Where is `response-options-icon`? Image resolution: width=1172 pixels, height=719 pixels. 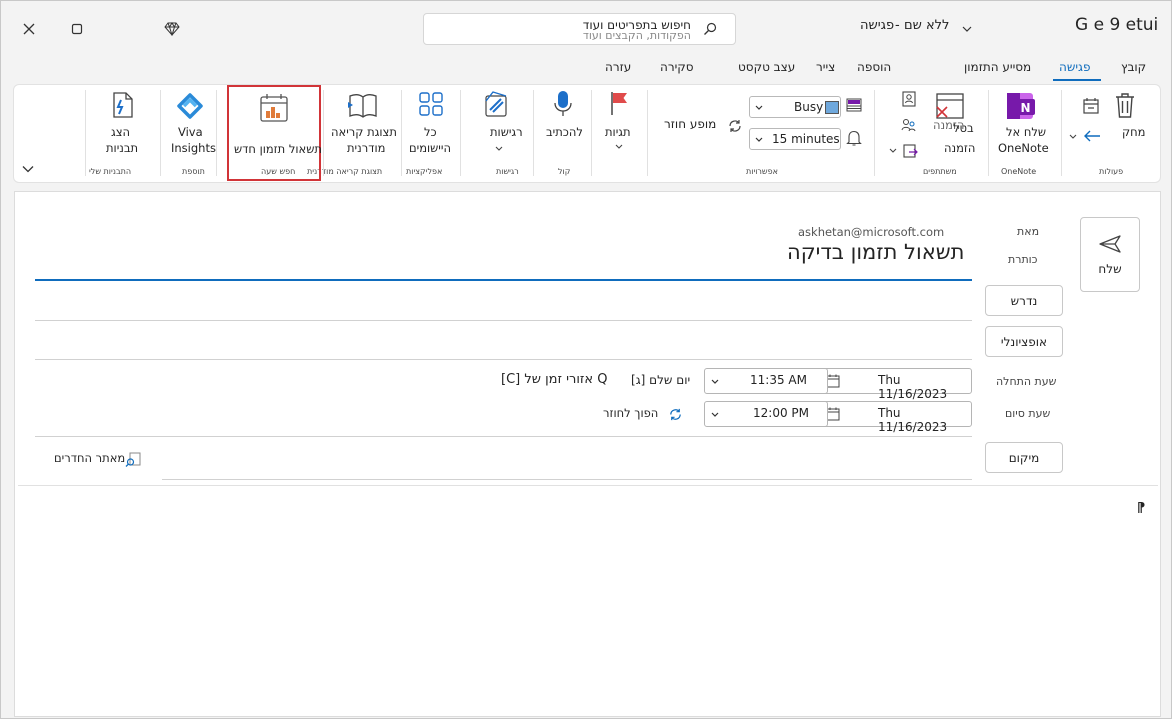 response-options-icon is located at coordinates (910, 151).